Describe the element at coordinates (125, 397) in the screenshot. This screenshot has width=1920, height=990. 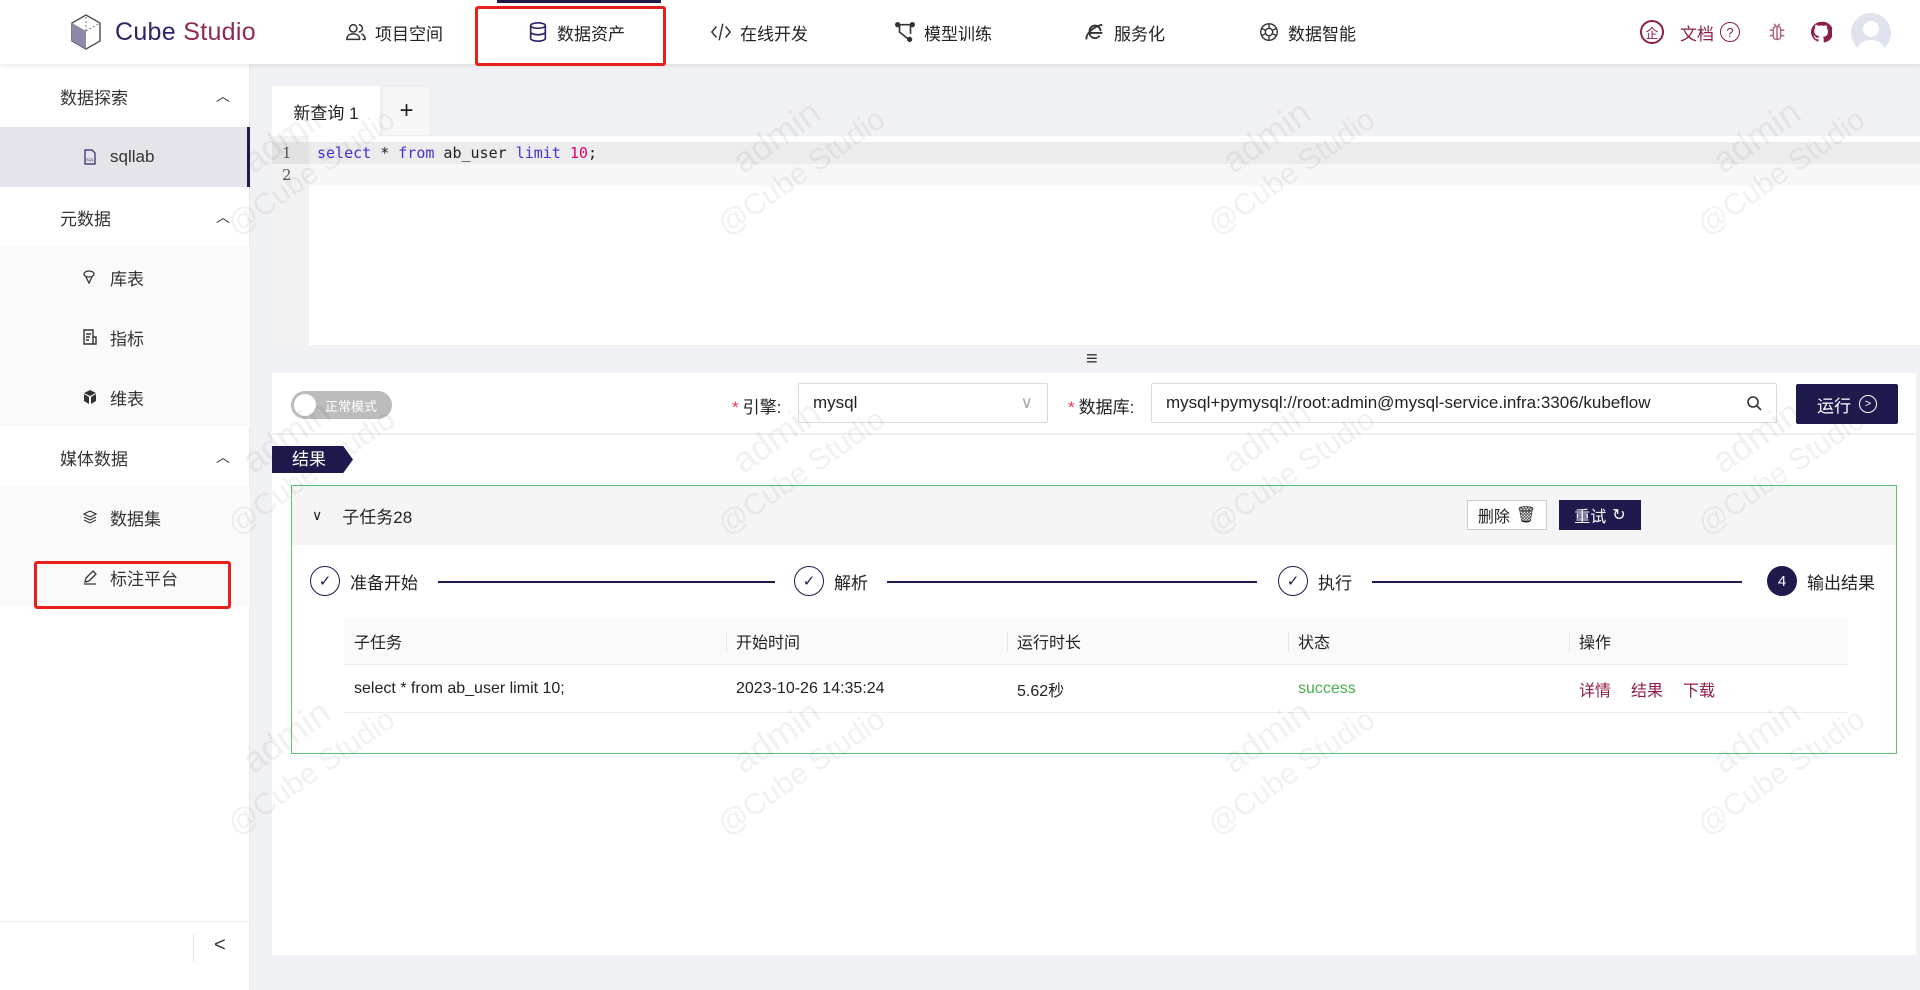
I see `sidebar-item-dimension-tables: 维表` at that location.